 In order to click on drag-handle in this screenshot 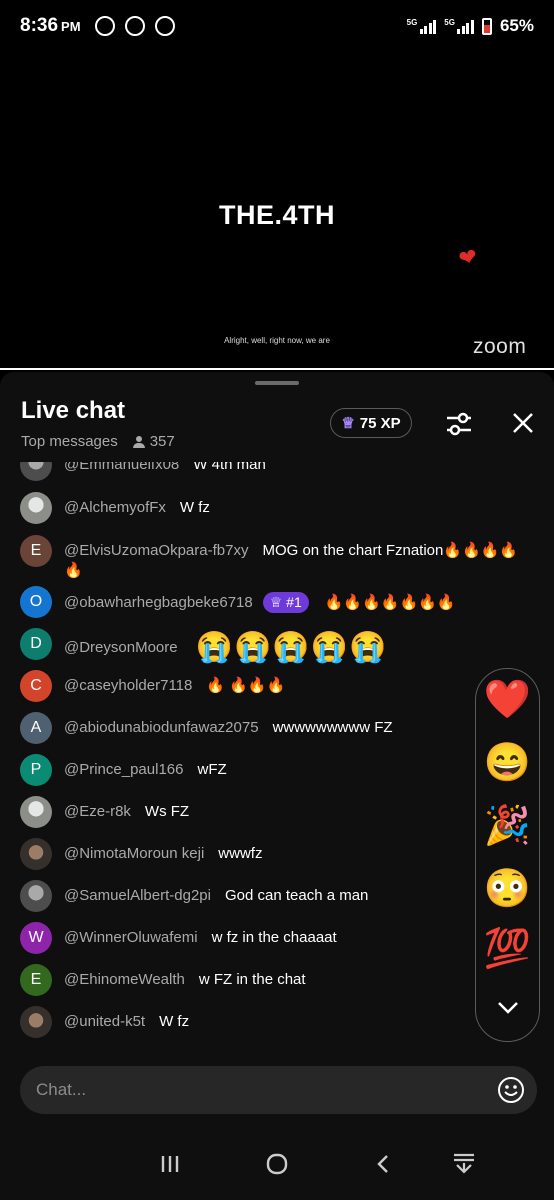, I will do `click(277, 383)`.